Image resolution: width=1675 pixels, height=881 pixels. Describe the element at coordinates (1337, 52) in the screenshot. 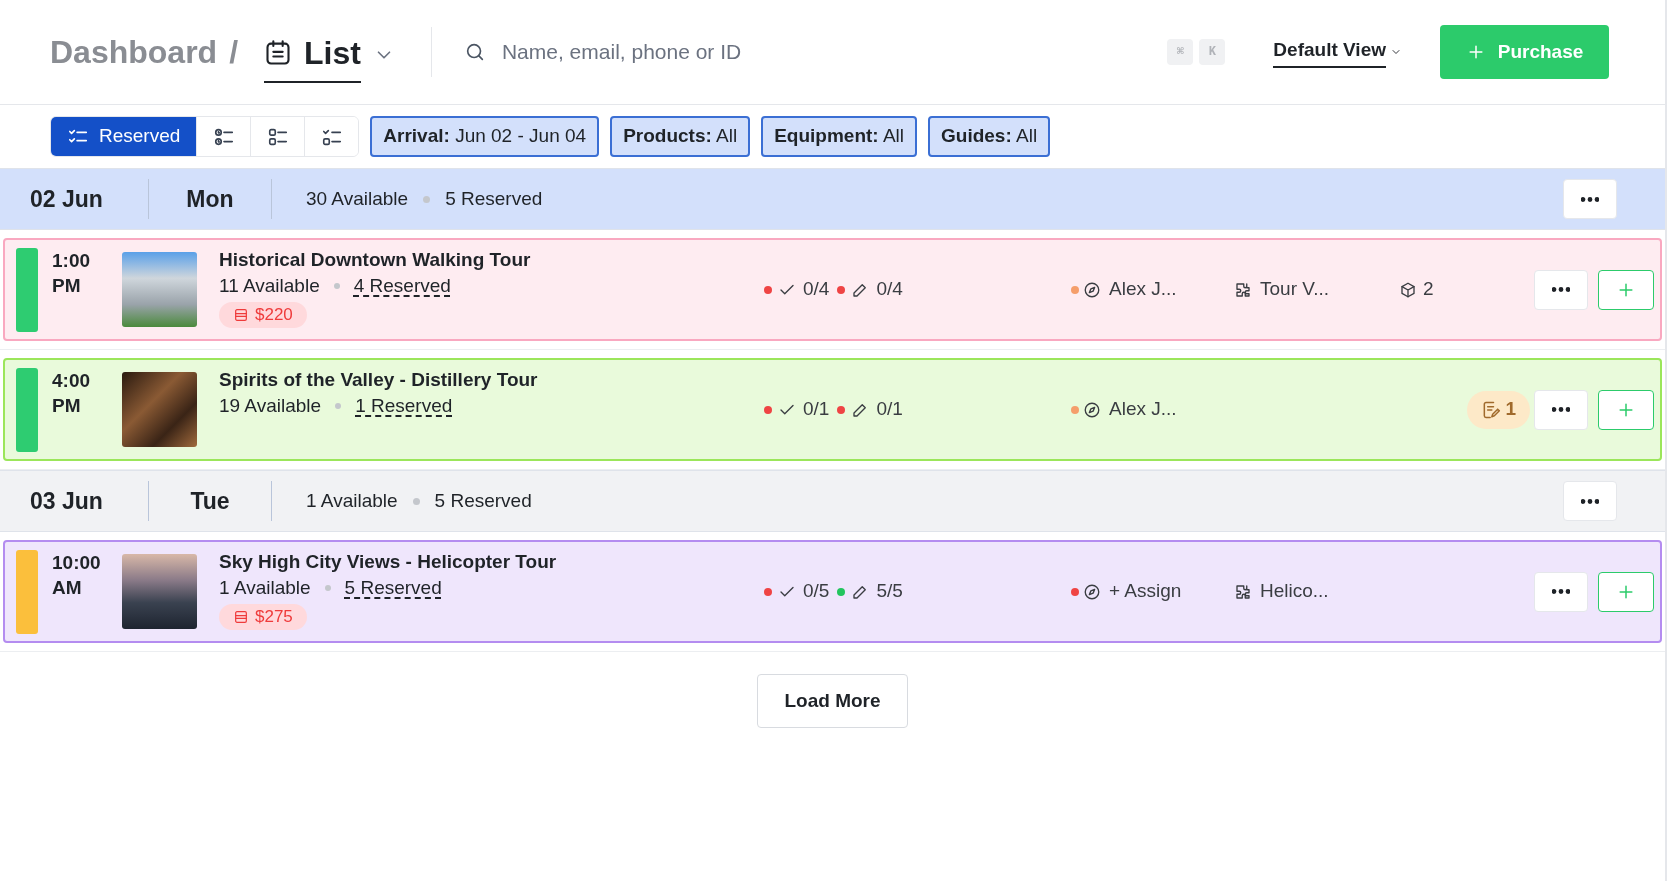

I see `view-selector: Default View` at that location.